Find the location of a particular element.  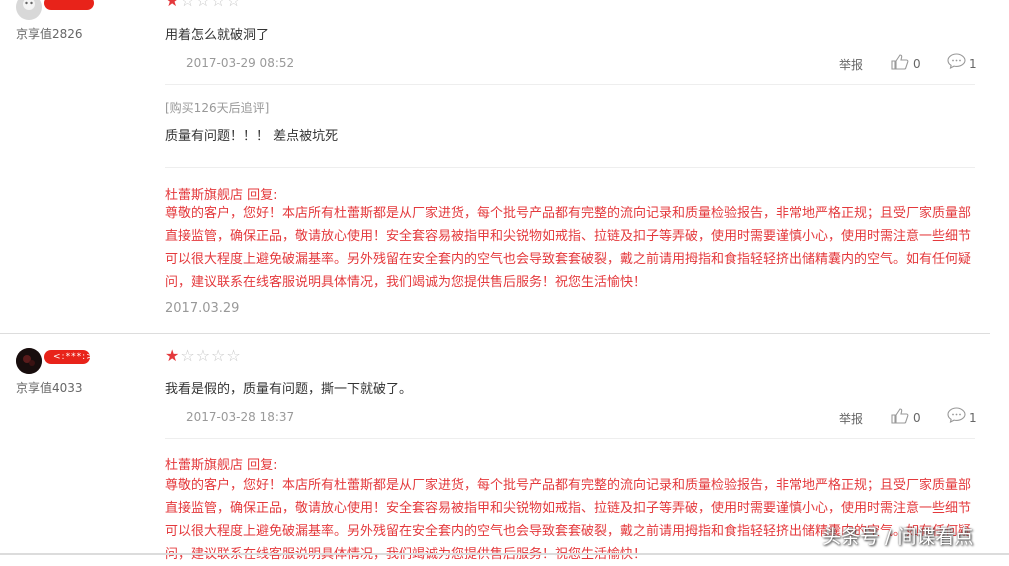

review-content: 用着怎么就破洞了 is located at coordinates (217, 35).